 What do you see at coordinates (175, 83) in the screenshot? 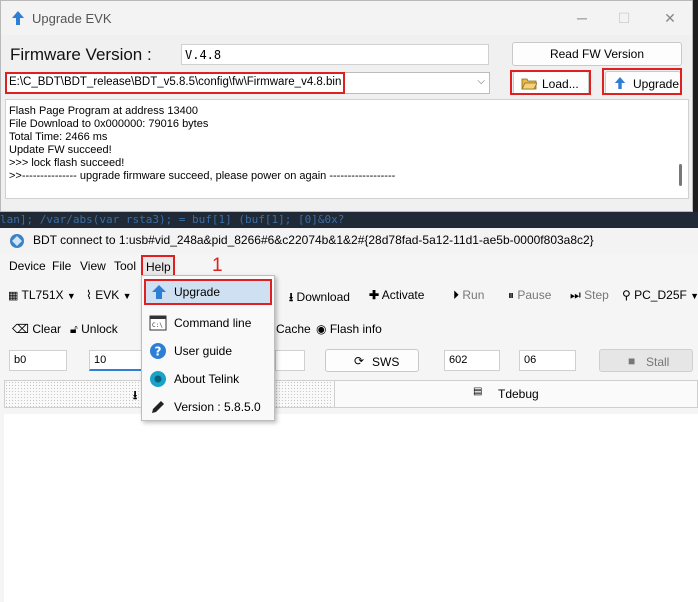
I see `annotation-path-box` at bounding box center [175, 83].